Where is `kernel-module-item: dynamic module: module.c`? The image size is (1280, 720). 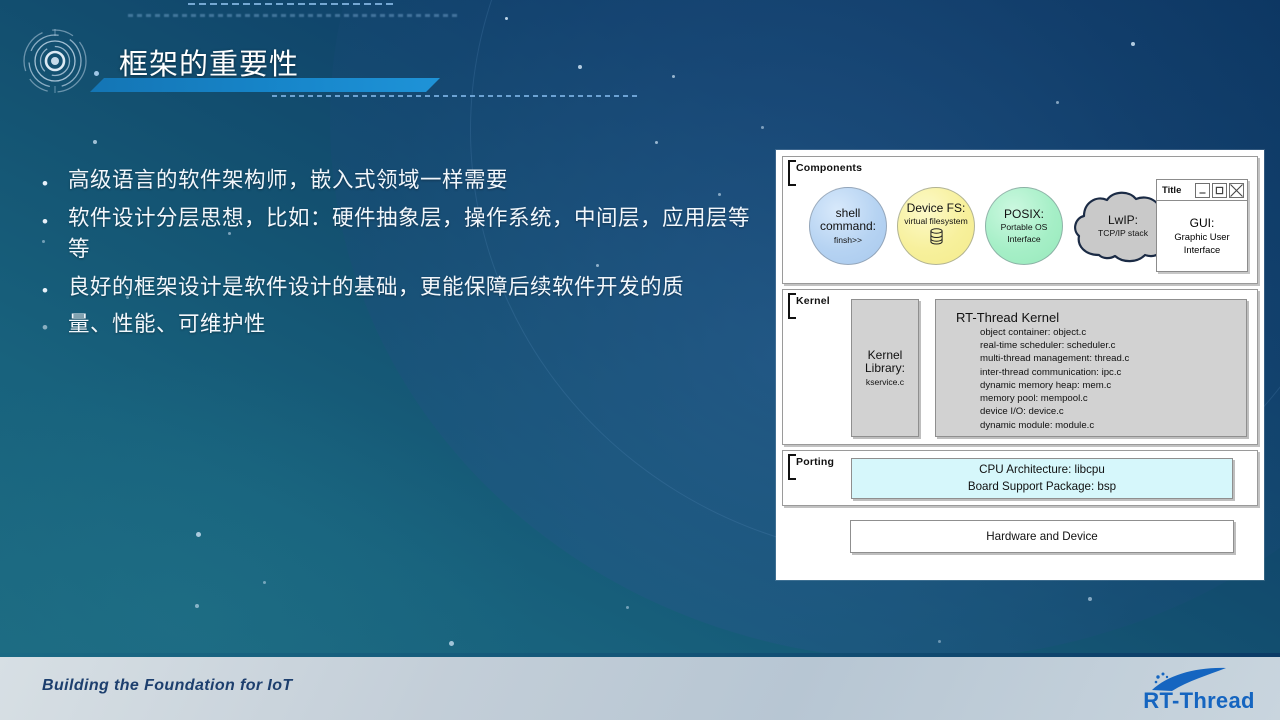 kernel-module-item: dynamic module: module.c is located at coordinates (1037, 425).